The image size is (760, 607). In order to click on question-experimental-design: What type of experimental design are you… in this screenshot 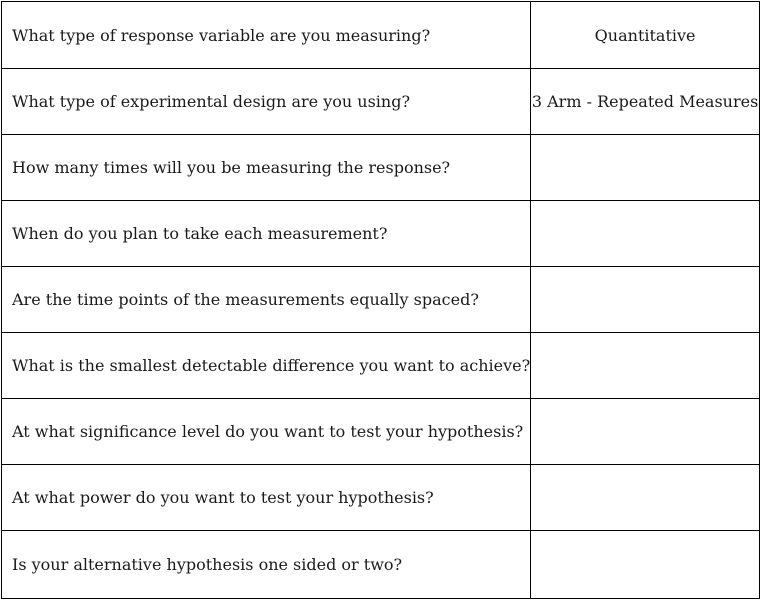, I will do `click(266, 101)`.